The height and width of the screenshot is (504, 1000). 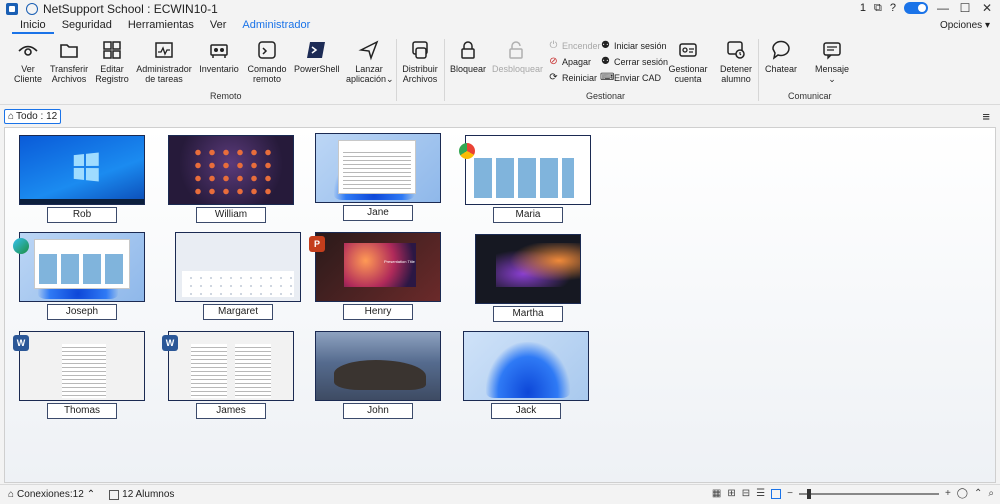 I want to click on stop-student-label-1: Detener, so click(x=736, y=69).